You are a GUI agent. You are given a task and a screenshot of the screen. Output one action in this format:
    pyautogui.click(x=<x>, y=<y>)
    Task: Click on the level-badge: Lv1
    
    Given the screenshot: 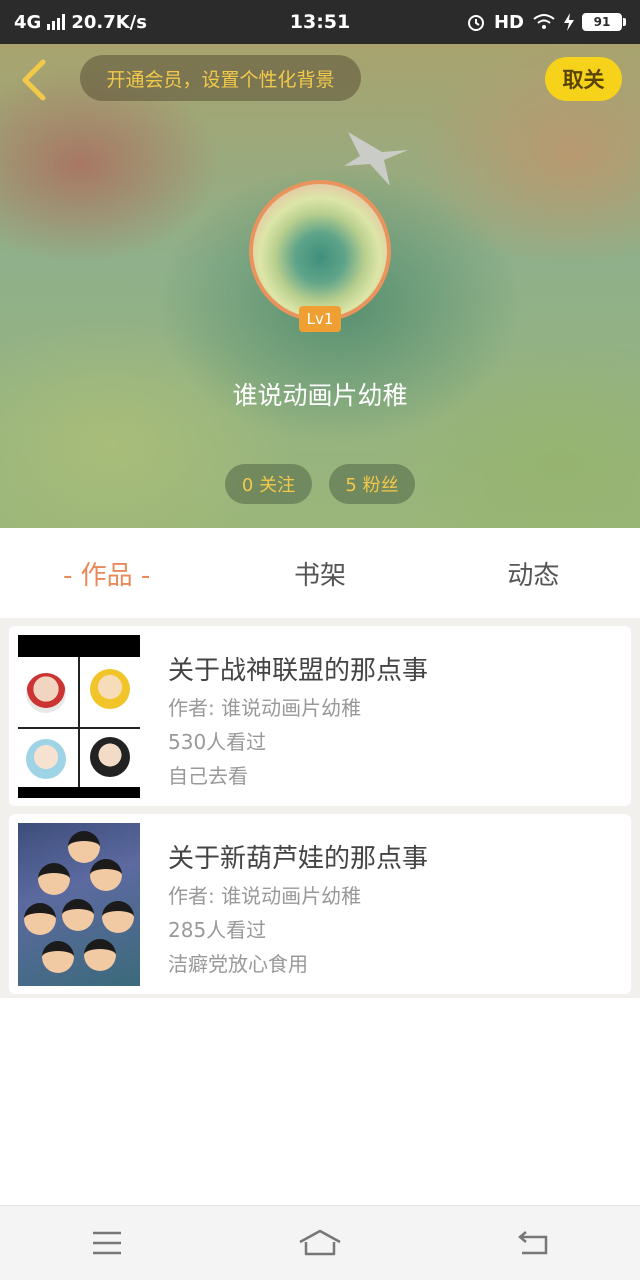 What is the action you would take?
    pyautogui.click(x=320, y=319)
    